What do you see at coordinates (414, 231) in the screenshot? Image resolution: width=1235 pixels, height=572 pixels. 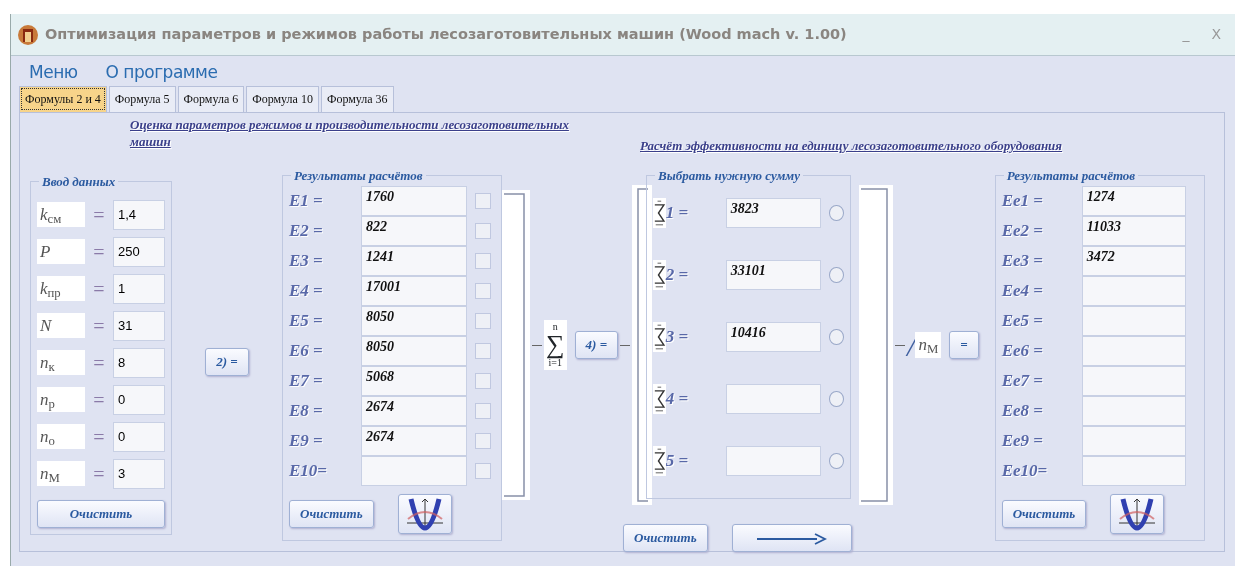 I see `result-field: 822` at bounding box center [414, 231].